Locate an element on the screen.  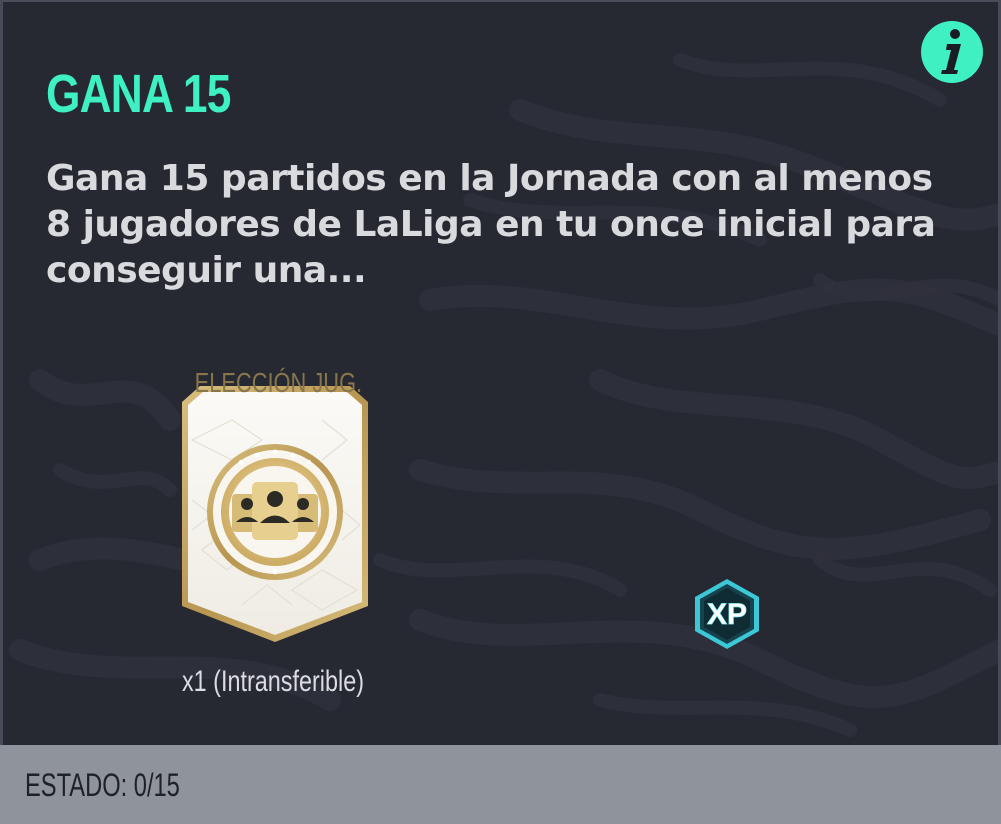
frame-top-border is located at coordinates (500, 1).